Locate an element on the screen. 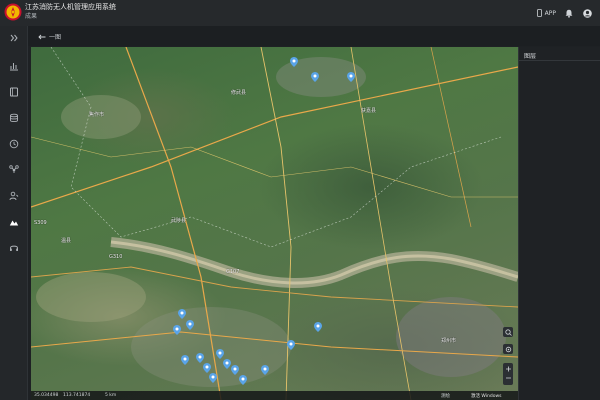 Image resolution: width=600 pixels, height=400 pixels. back-label: 一图 is located at coordinates (55, 37).